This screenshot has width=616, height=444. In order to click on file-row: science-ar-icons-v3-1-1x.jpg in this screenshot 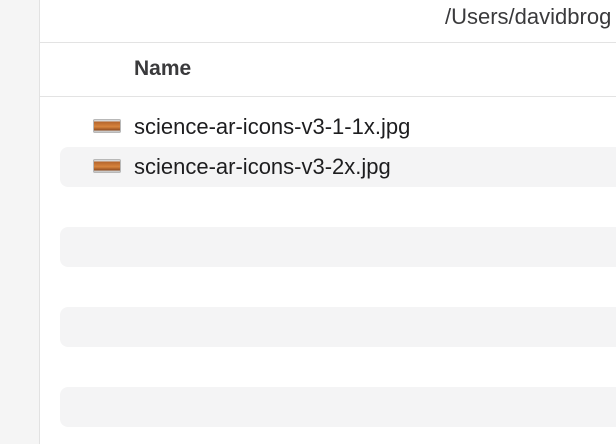, I will do `click(338, 127)`.